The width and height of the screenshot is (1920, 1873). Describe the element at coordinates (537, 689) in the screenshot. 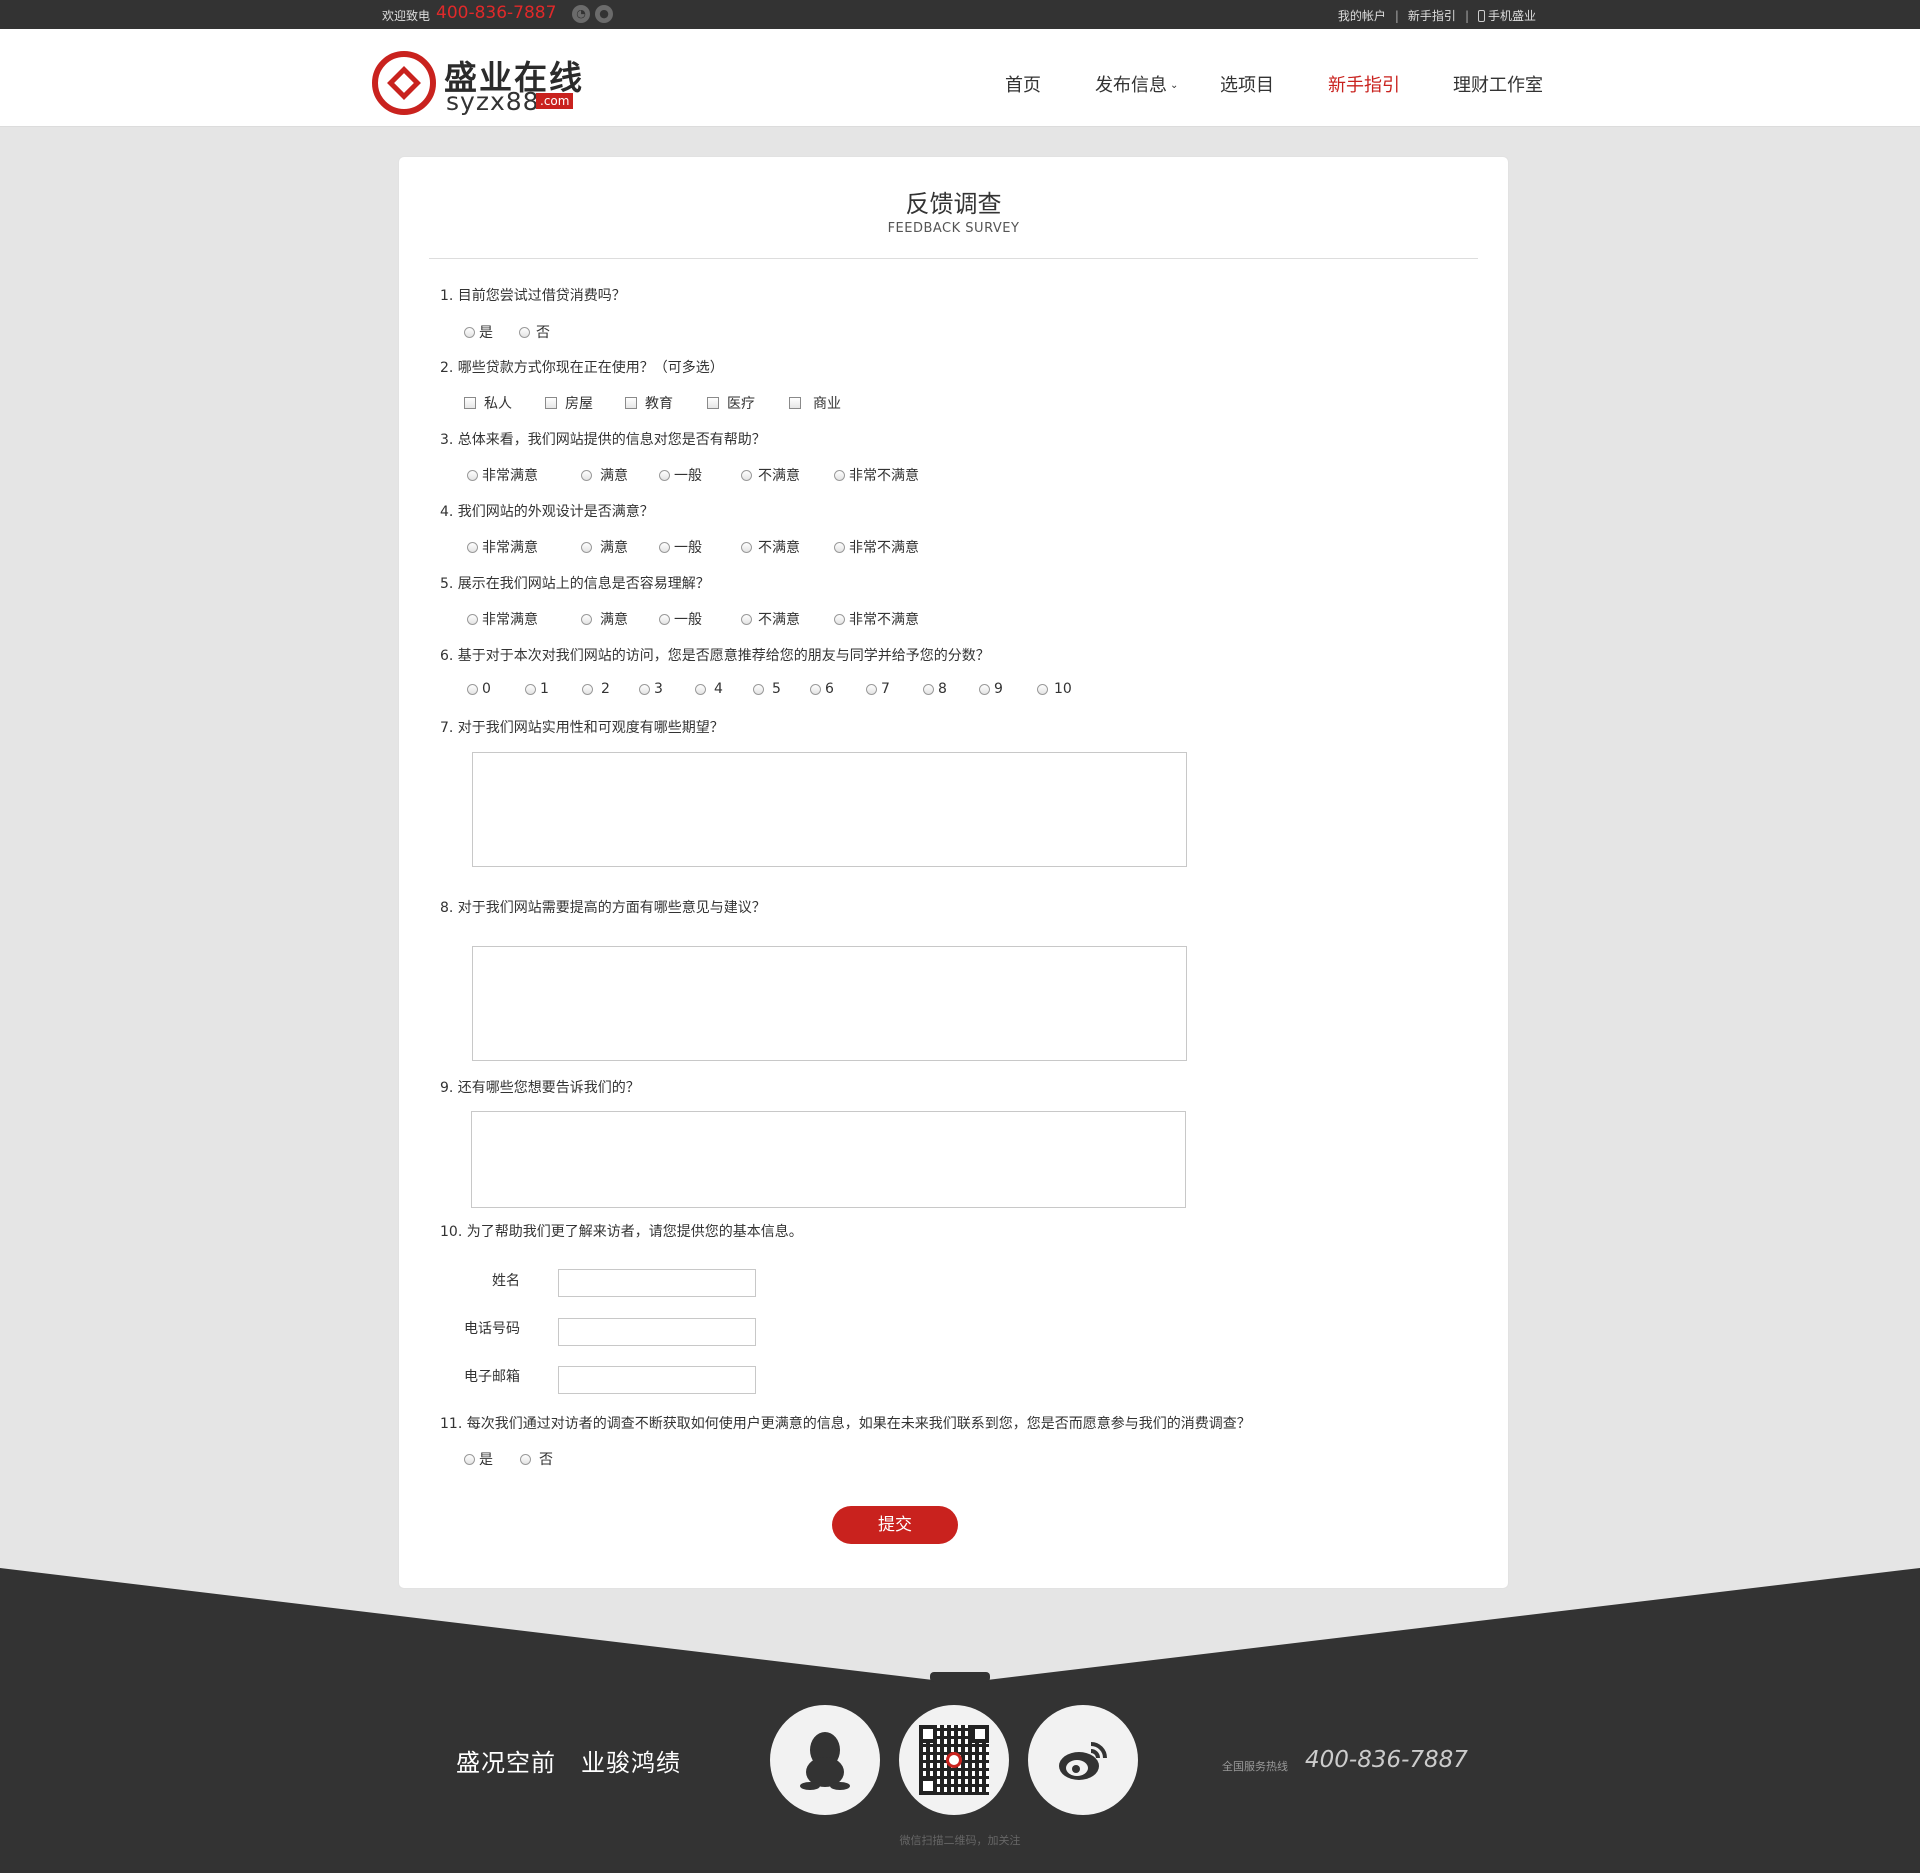

I see `q6-score-1: 1` at that location.